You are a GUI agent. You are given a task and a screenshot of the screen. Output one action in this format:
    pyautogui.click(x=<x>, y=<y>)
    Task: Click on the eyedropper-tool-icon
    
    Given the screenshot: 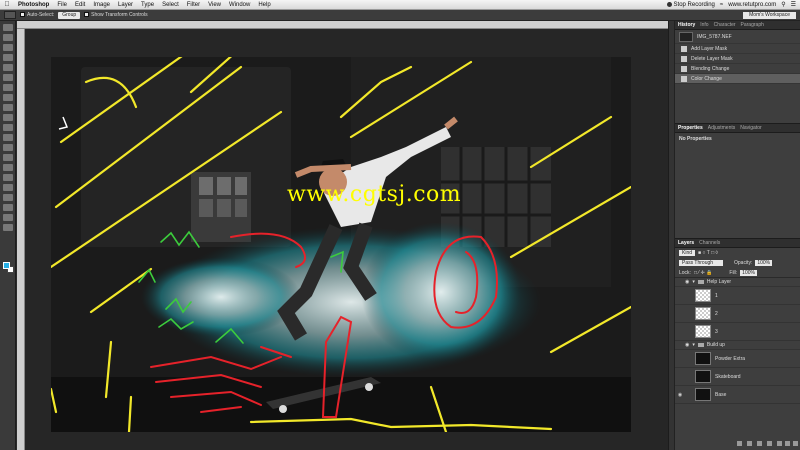 What is the action you would take?
    pyautogui.click(x=8, y=77)
    